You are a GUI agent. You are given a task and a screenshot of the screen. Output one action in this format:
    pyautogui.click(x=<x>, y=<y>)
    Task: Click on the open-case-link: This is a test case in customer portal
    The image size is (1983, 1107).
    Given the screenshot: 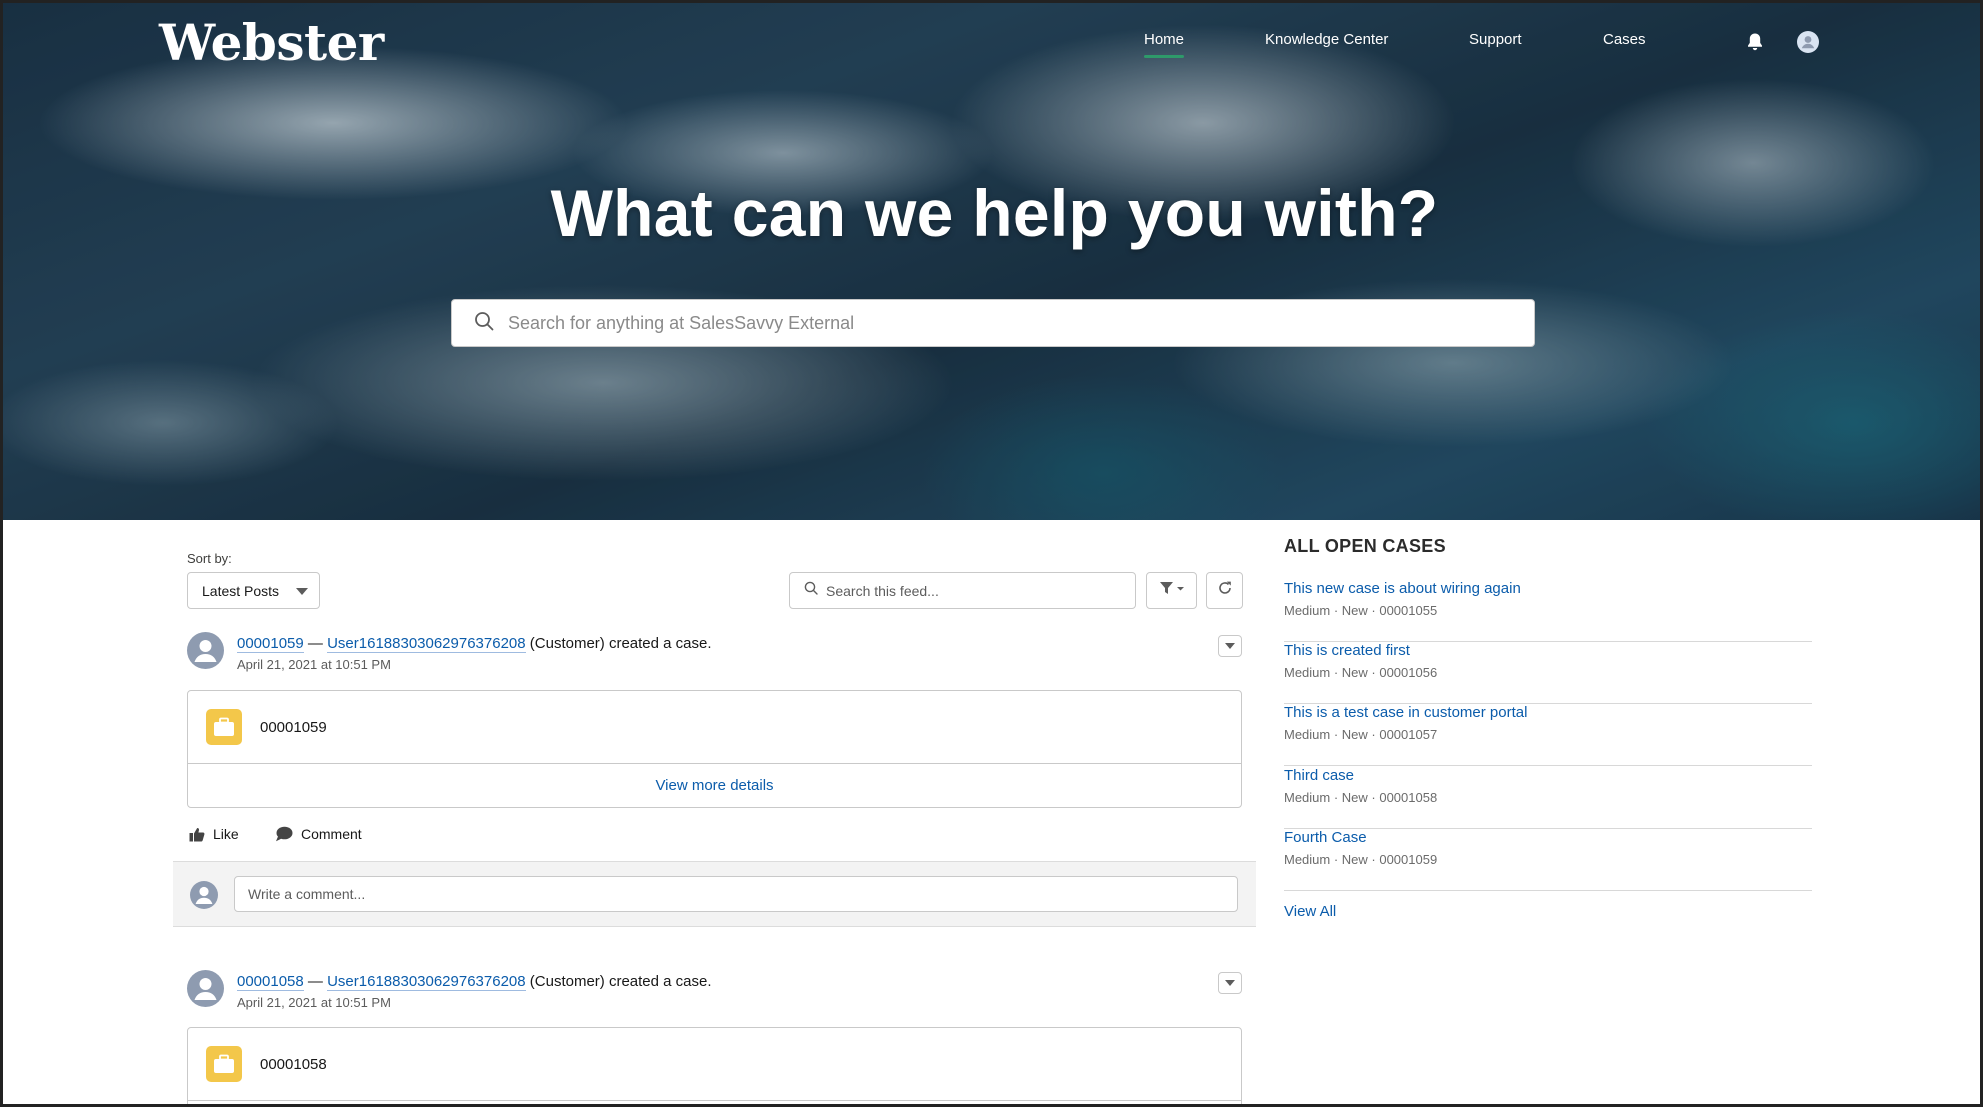 What is the action you would take?
    pyautogui.click(x=1405, y=712)
    